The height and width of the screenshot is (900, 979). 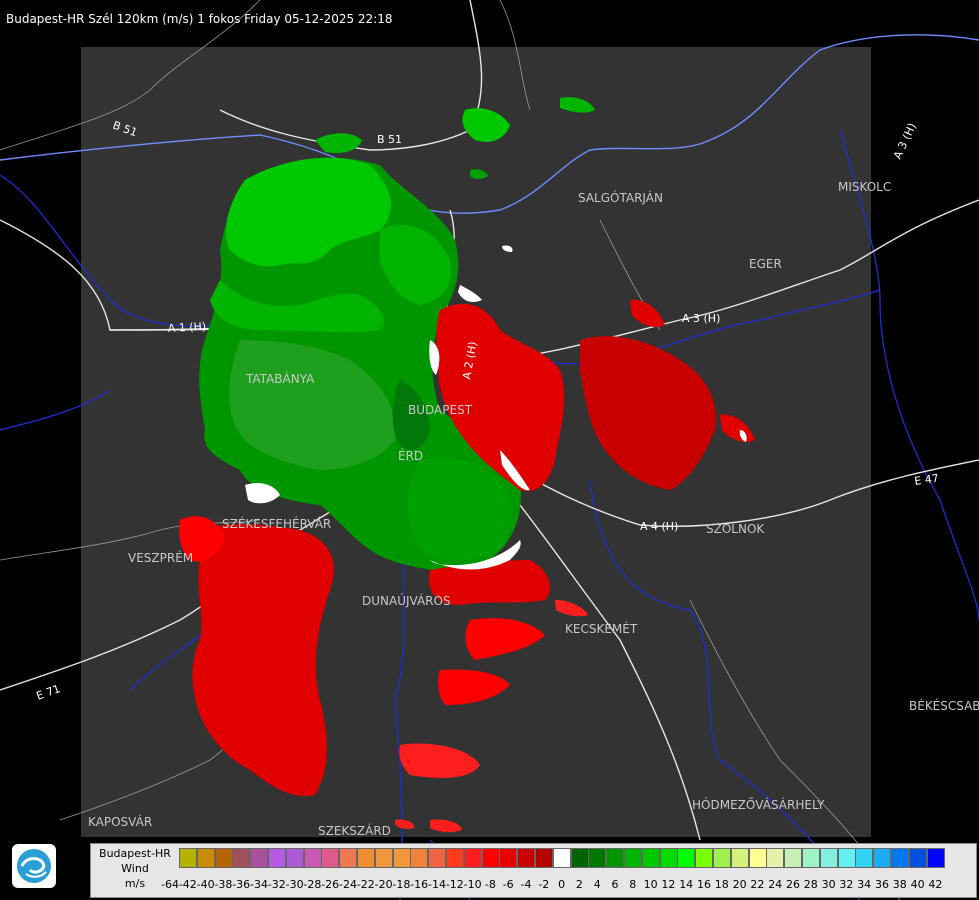 What do you see at coordinates (48, 692) in the screenshot?
I see `road-label: E 71` at bounding box center [48, 692].